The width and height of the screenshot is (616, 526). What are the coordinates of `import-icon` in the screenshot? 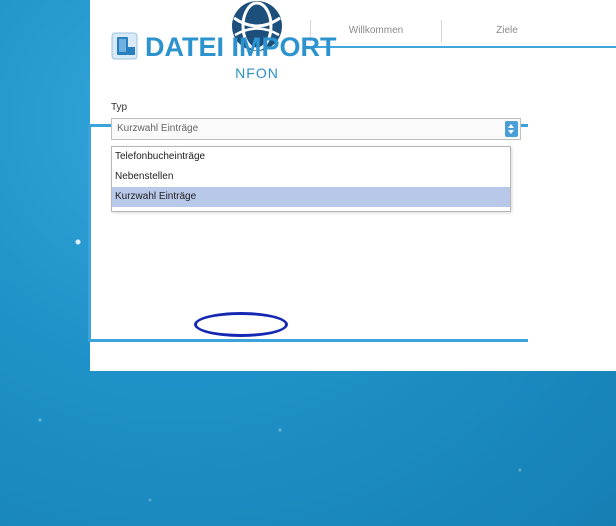 It's located at (124, 46).